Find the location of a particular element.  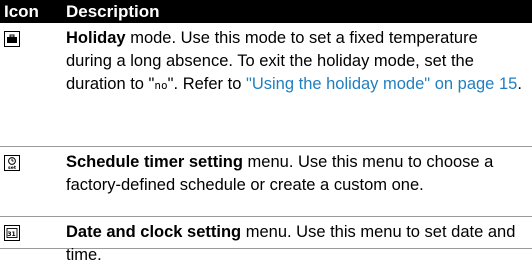

holiday-text-2: ". Refer to is located at coordinates (206, 84).